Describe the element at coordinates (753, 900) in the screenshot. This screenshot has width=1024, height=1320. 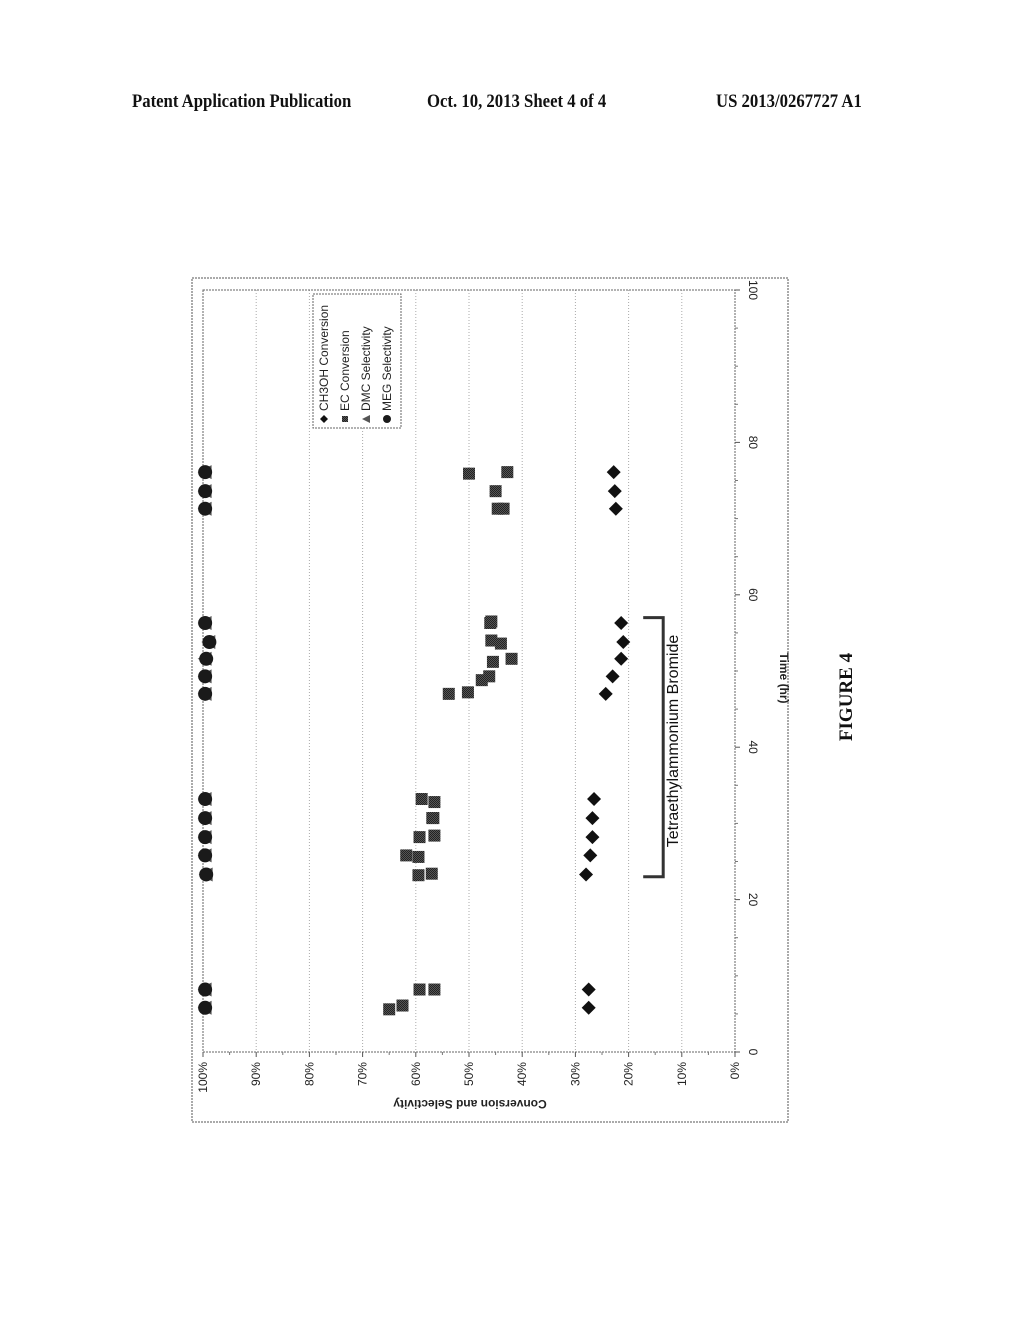
I see `x-tick-label: 20` at that location.